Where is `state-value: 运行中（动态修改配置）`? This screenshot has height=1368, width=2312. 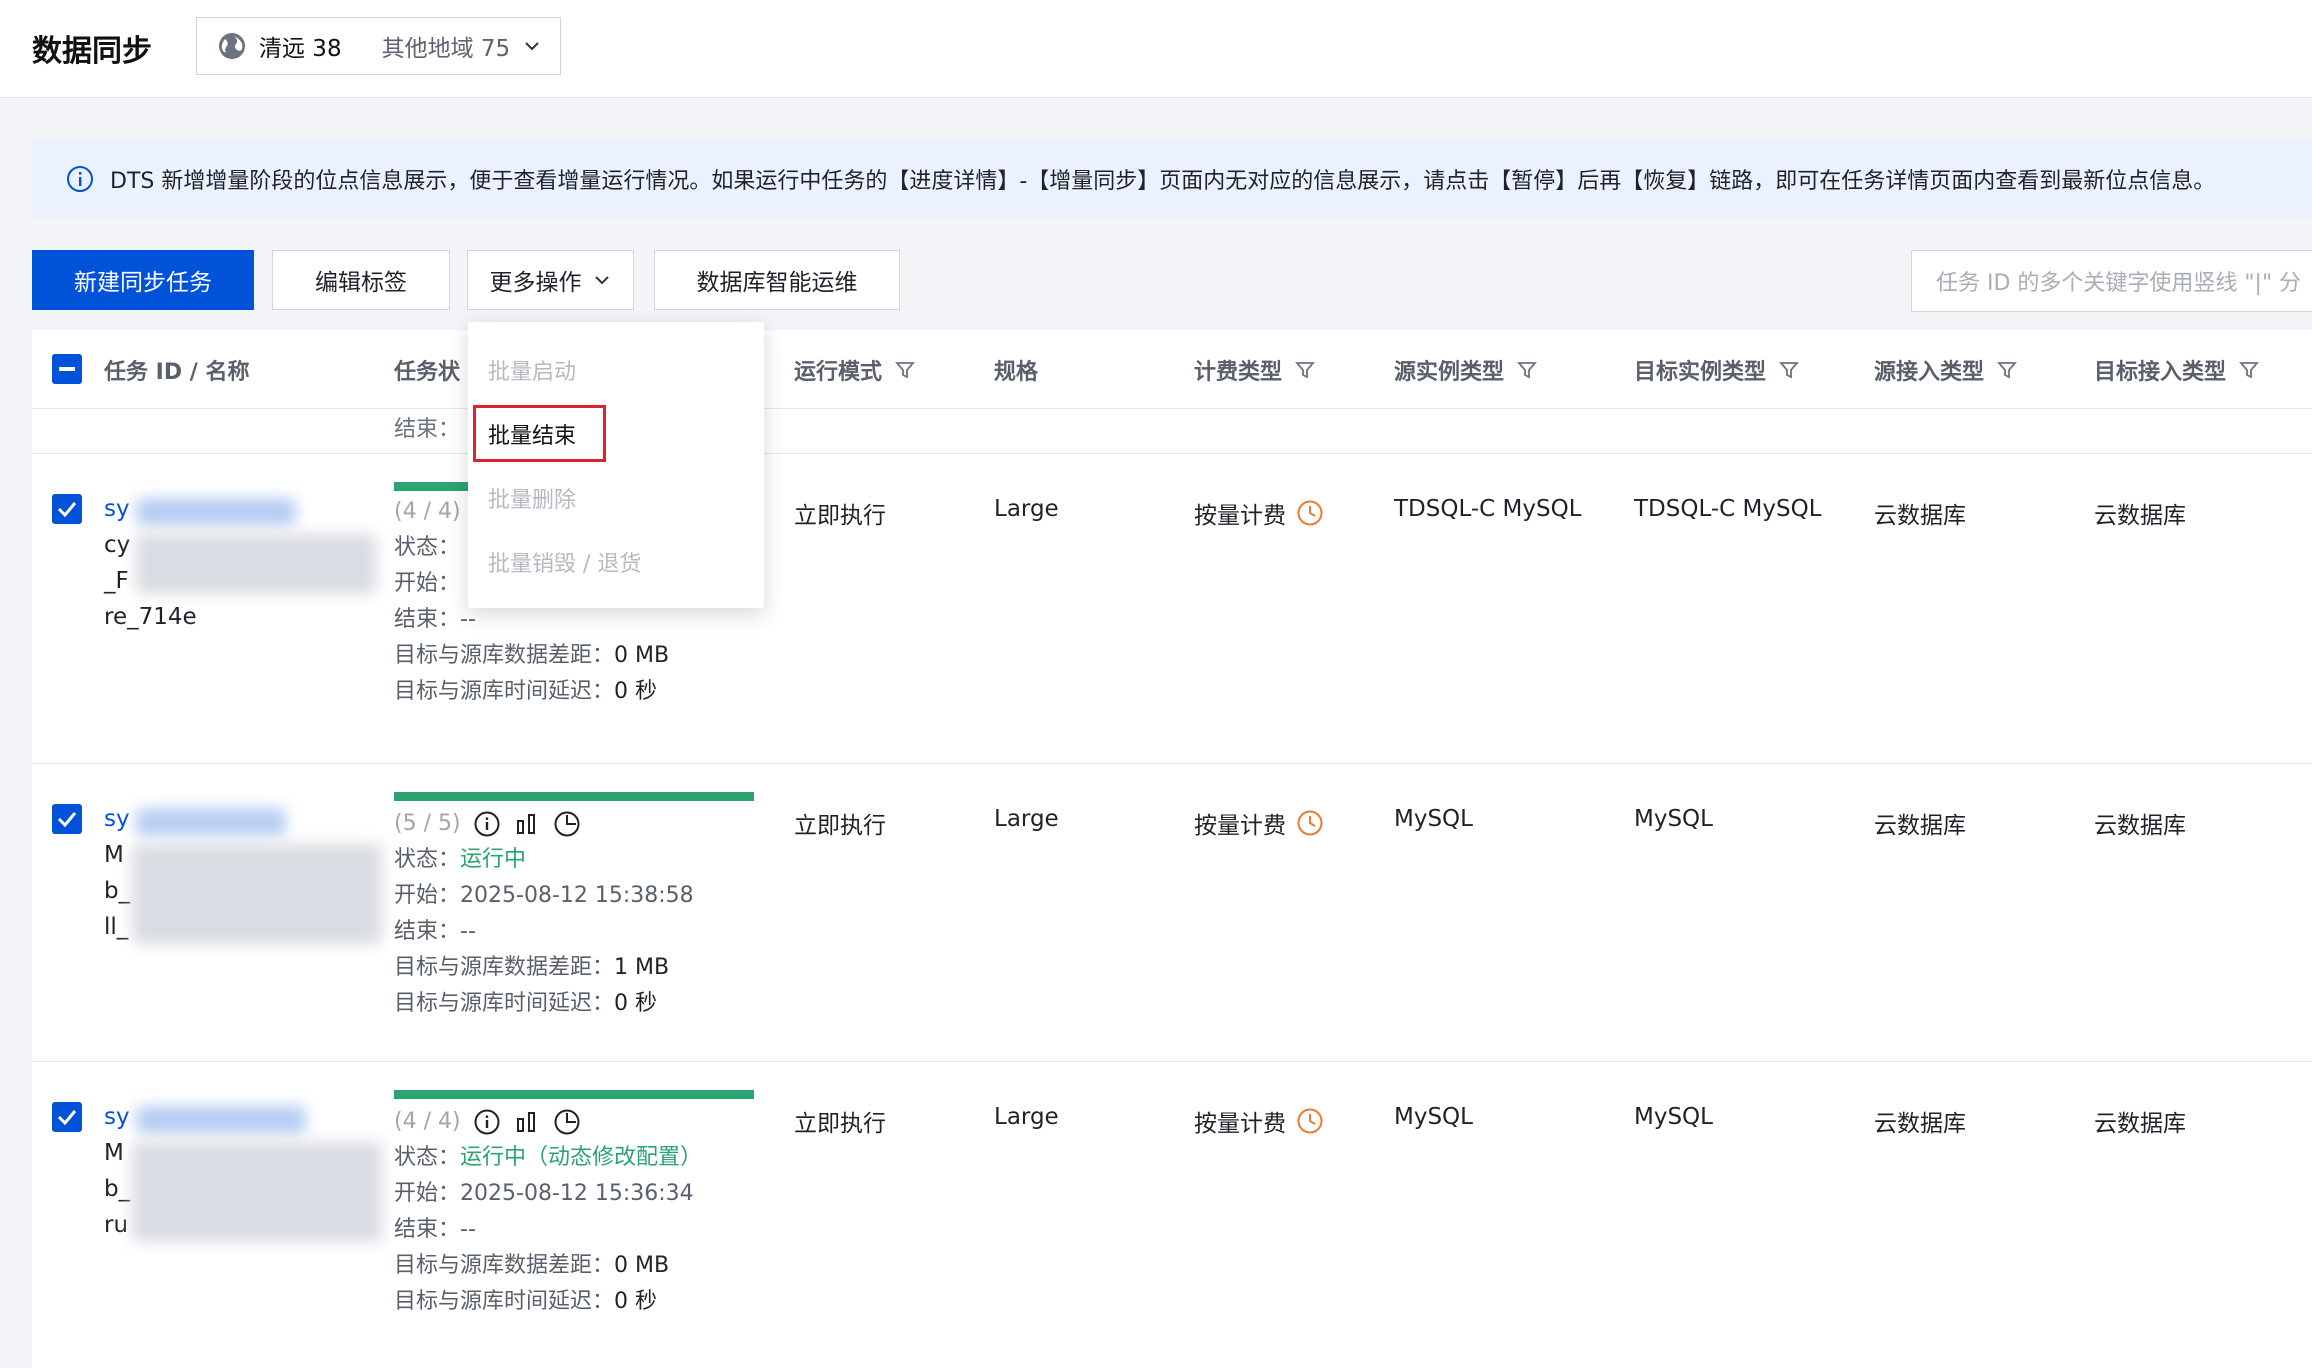 state-value: 运行中（动态修改配置） is located at coordinates (581, 1157).